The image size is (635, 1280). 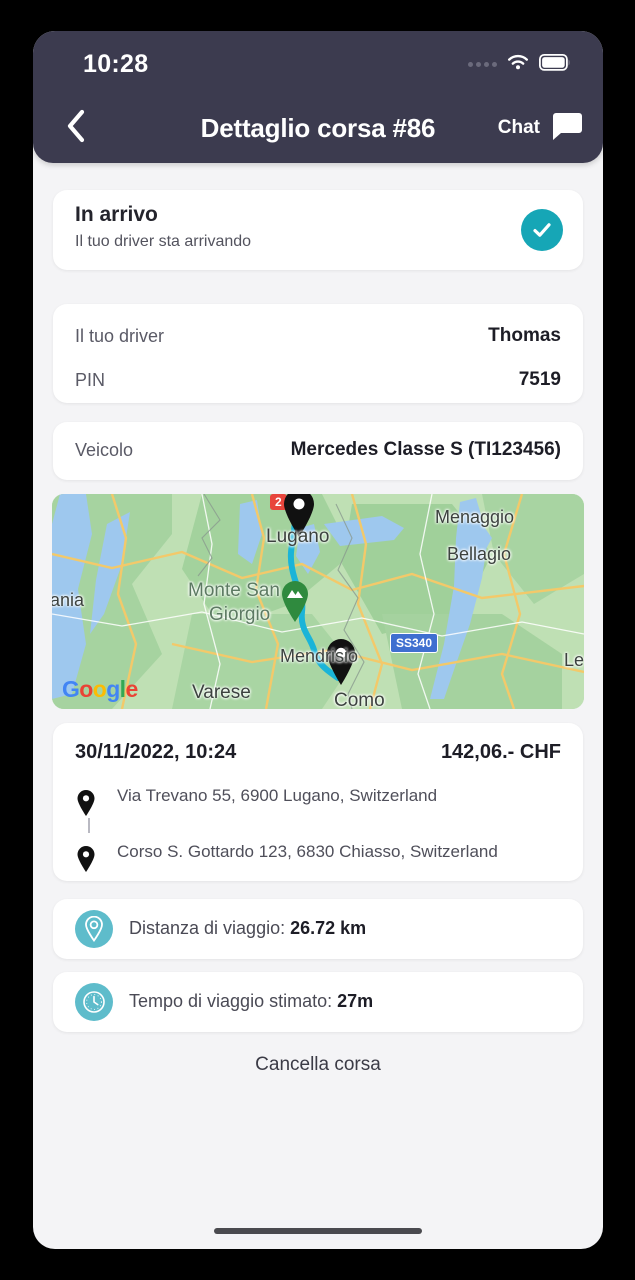 What do you see at coordinates (318, 381) in the screenshot?
I see `driver-pin-row: PIN 7519` at bounding box center [318, 381].